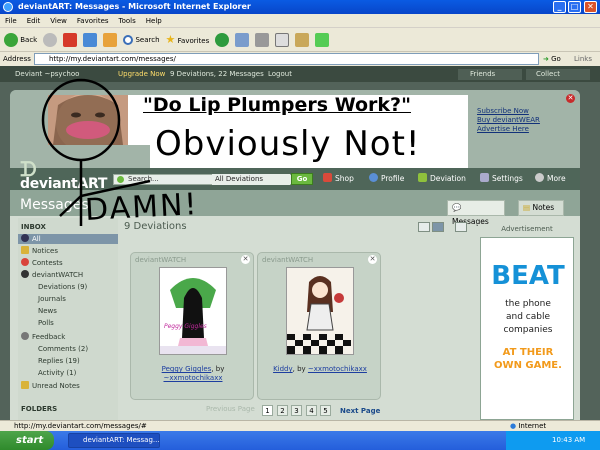  I want to click on contests-icon, so click(25, 262).